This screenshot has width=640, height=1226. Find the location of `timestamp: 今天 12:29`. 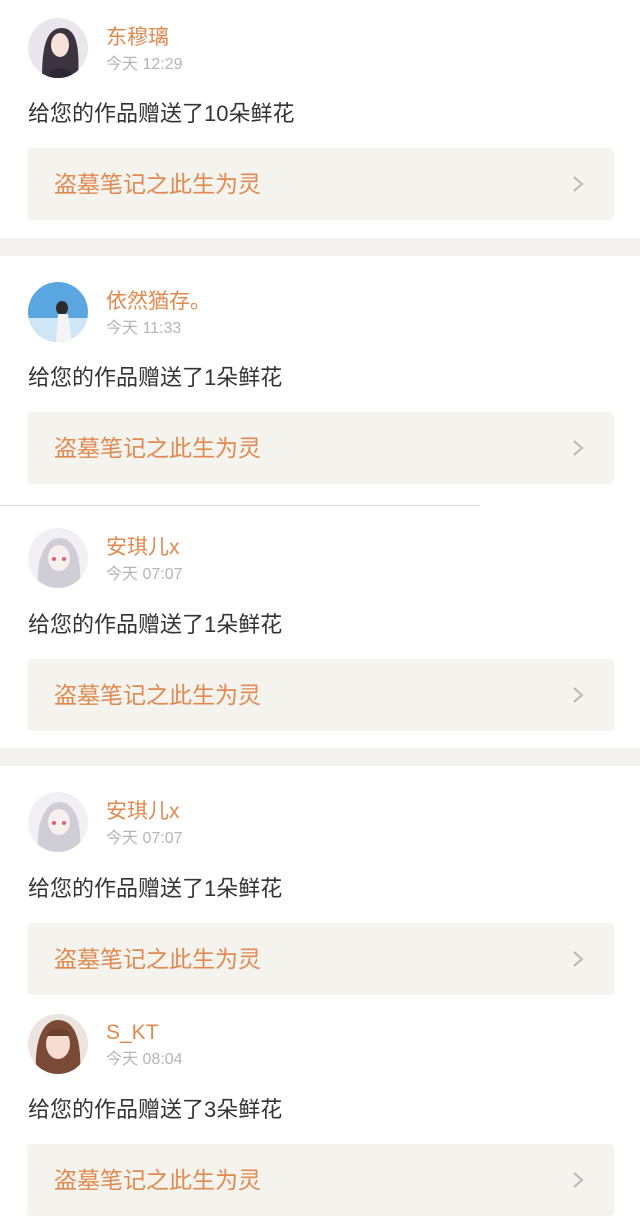

timestamp: 今天 12:29 is located at coordinates (144, 64).